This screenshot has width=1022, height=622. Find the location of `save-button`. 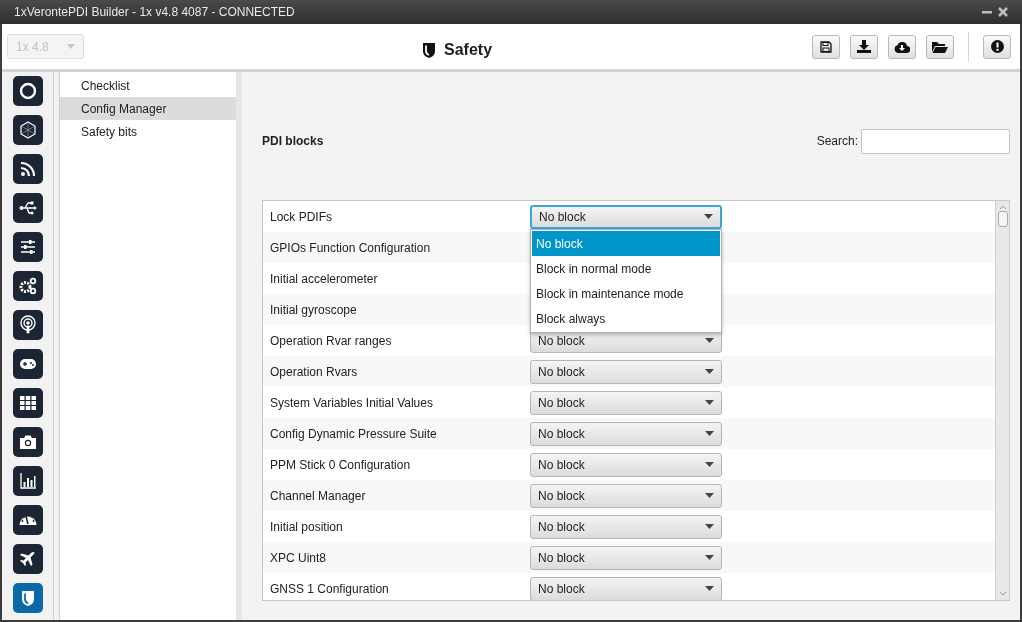

save-button is located at coordinates (826, 46).